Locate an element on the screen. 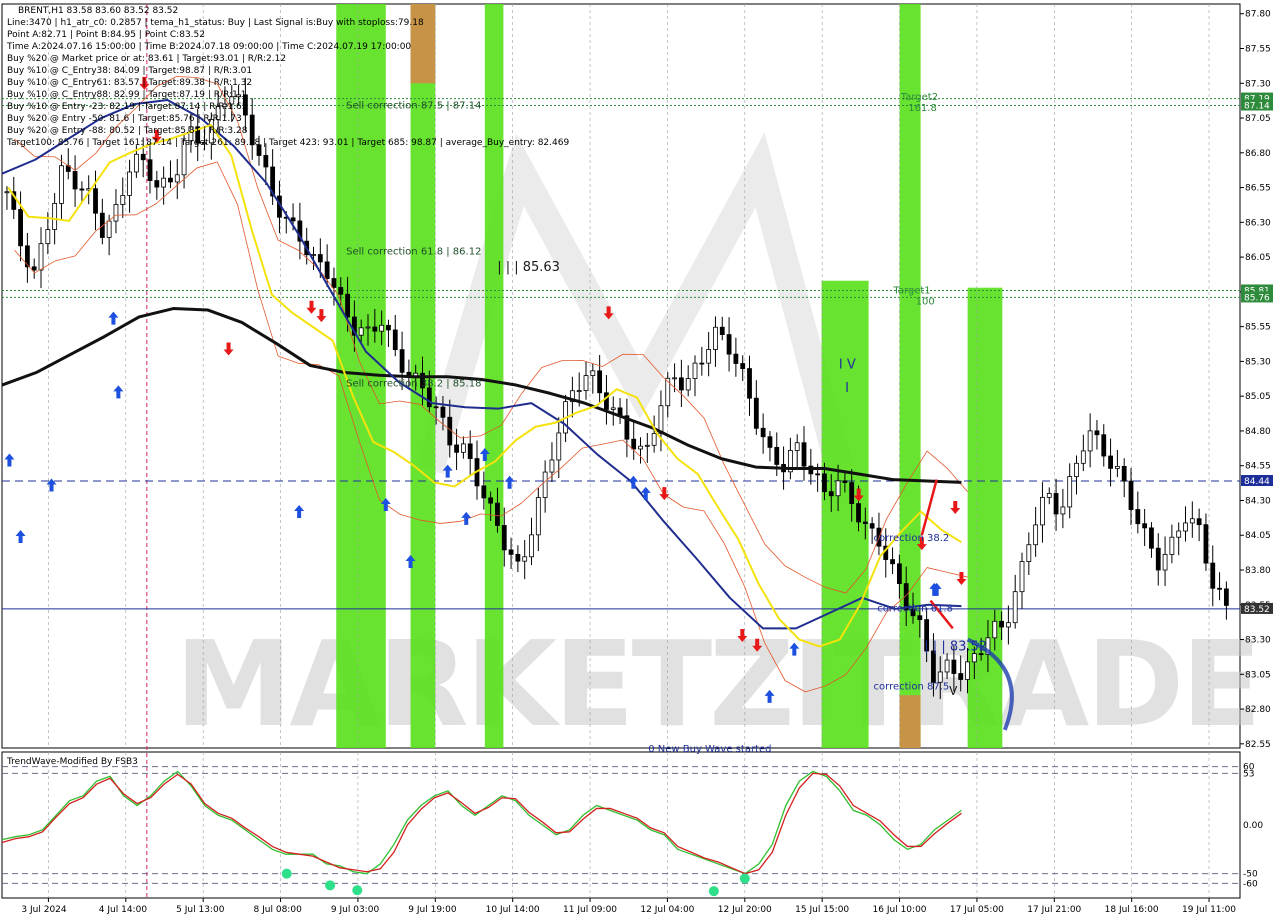 The width and height of the screenshot is (1280, 924). indicator-tick-3: -50 is located at coordinates (1250, 875).